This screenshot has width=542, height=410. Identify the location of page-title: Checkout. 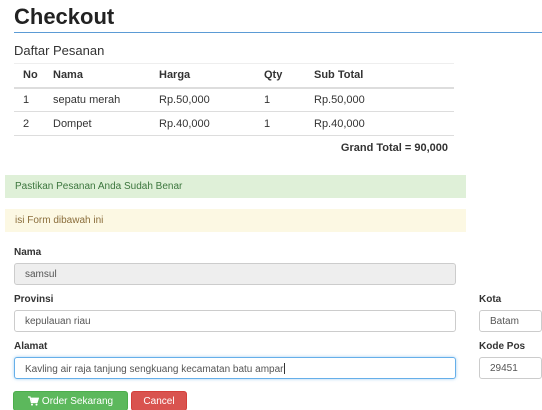
(64, 16).